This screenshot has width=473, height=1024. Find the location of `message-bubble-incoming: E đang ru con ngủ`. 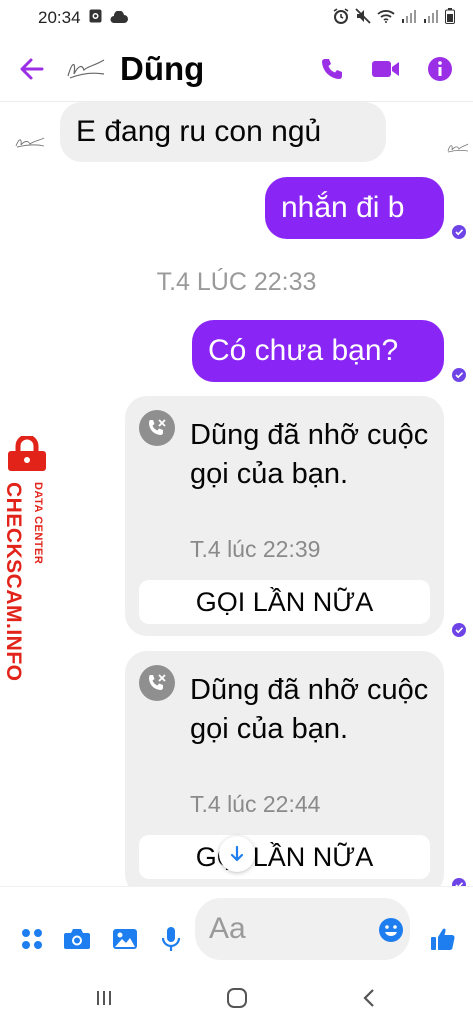

message-bubble-incoming: E đang ru con ngủ is located at coordinates (223, 132).